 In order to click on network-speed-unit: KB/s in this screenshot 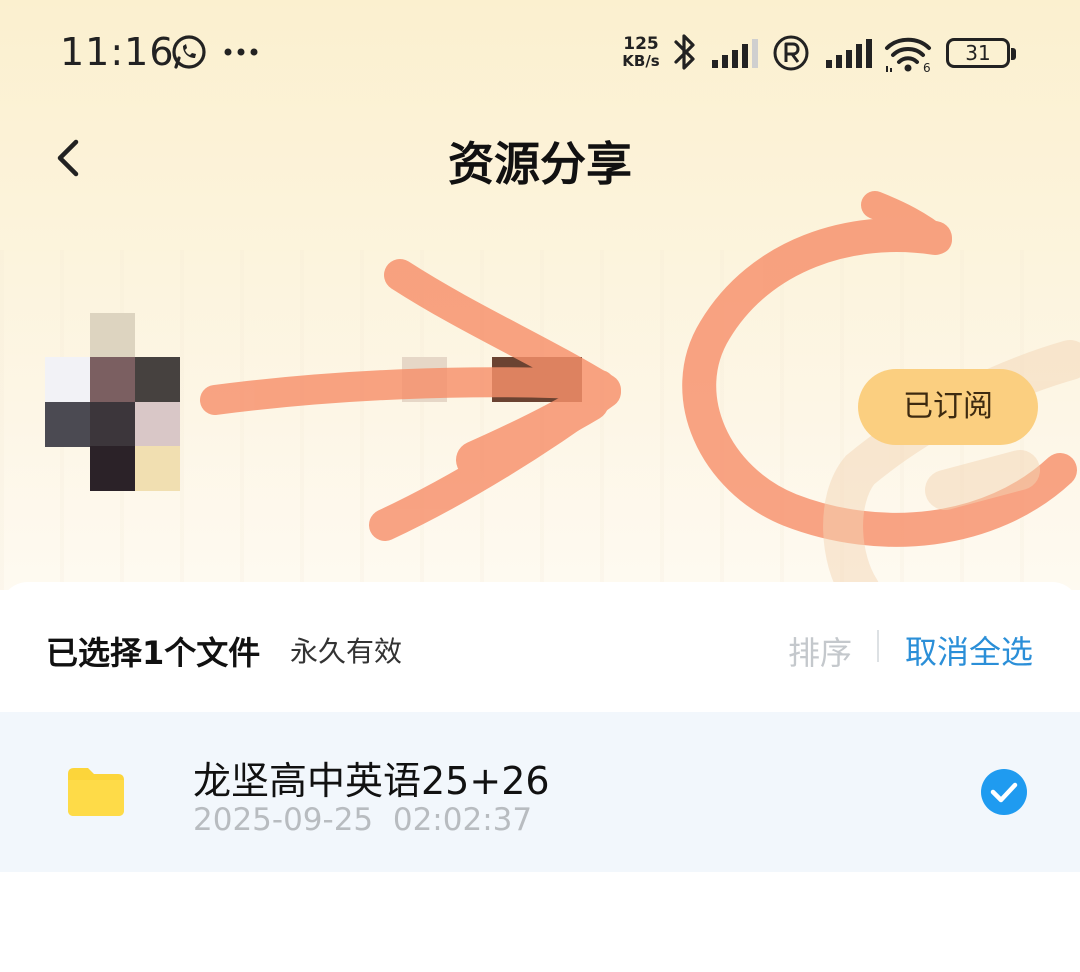, I will do `click(641, 61)`.